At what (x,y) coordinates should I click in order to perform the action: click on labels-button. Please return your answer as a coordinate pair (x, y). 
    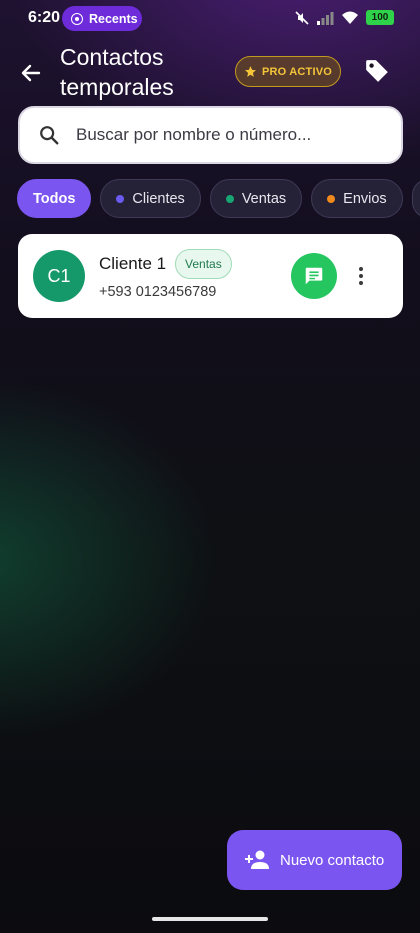
    Looking at the image, I should click on (377, 71).